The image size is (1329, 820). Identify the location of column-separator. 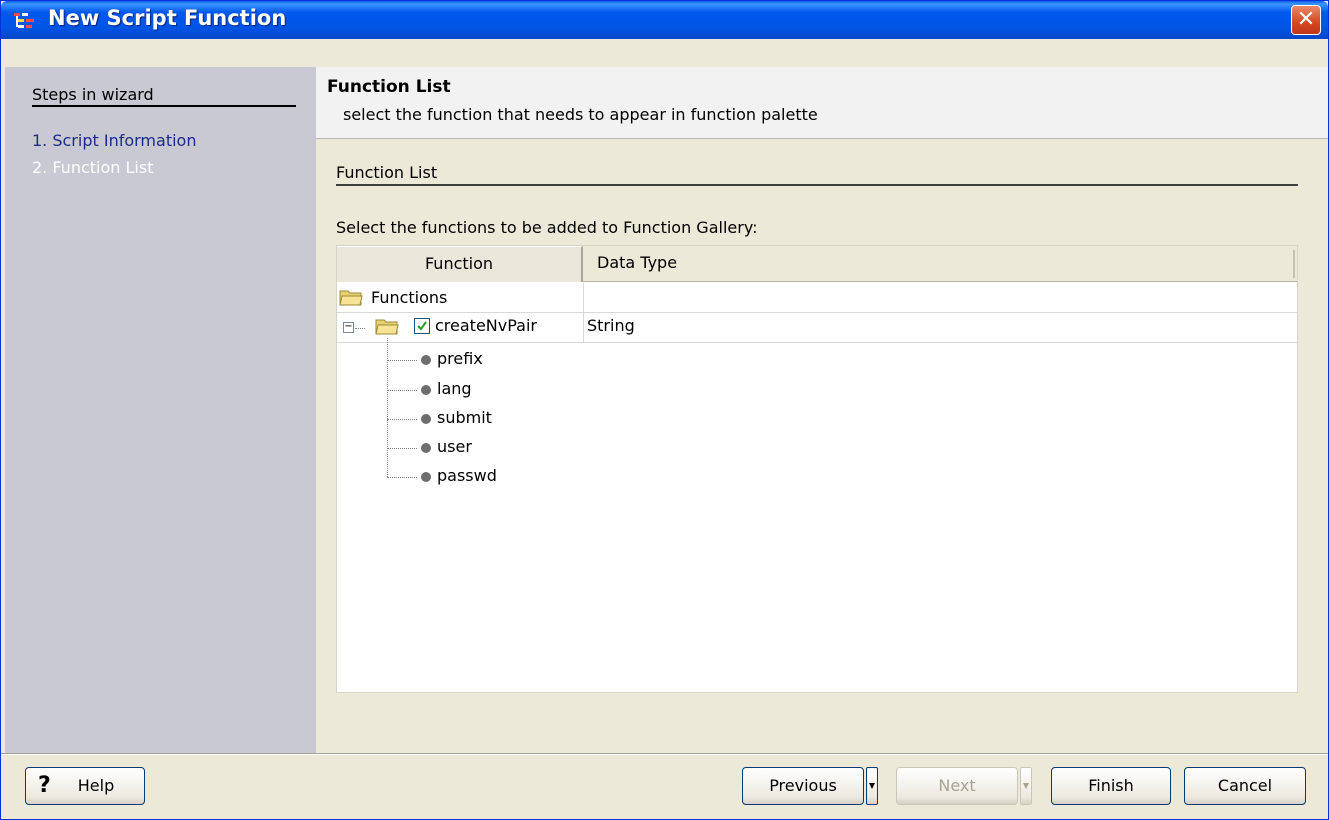
(583, 313).